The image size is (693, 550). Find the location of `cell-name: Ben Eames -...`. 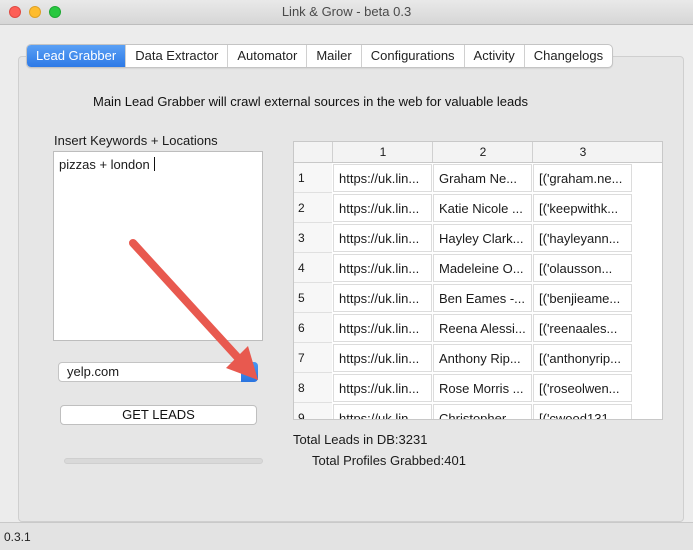

cell-name: Ben Eames -... is located at coordinates (482, 298).